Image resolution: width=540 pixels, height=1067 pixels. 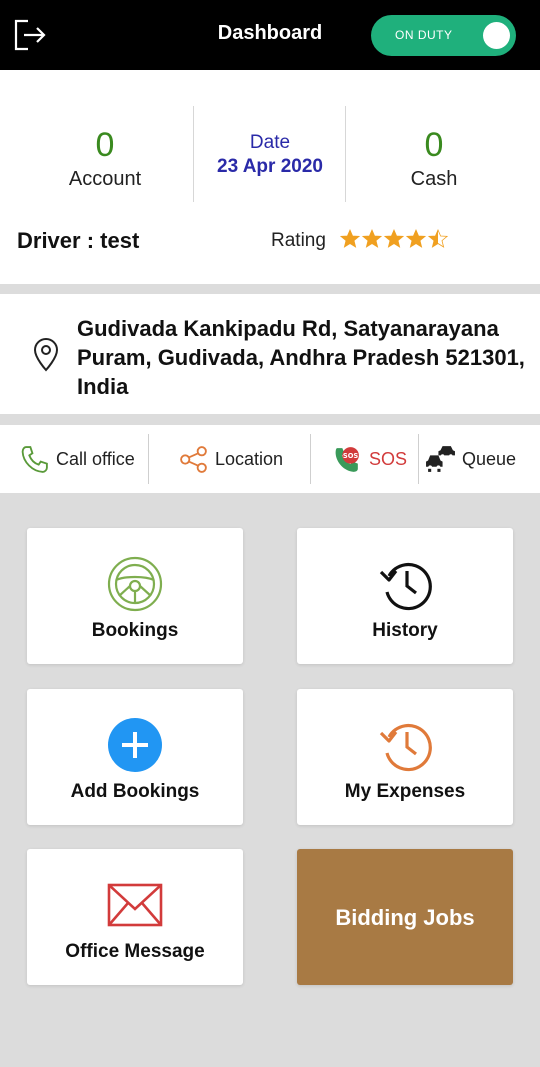 What do you see at coordinates (496, 35) in the screenshot?
I see `duty-toggle-knob` at bounding box center [496, 35].